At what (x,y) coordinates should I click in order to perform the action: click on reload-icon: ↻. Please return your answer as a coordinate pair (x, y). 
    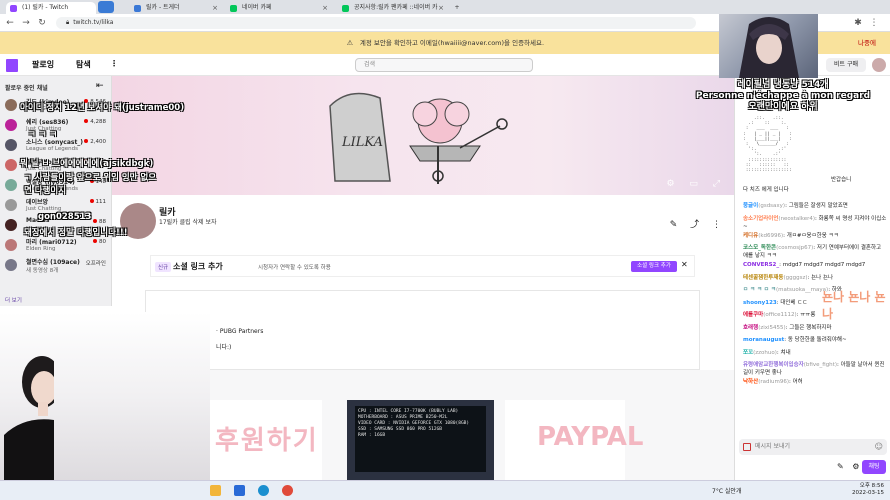
    Looking at the image, I should click on (42, 23).